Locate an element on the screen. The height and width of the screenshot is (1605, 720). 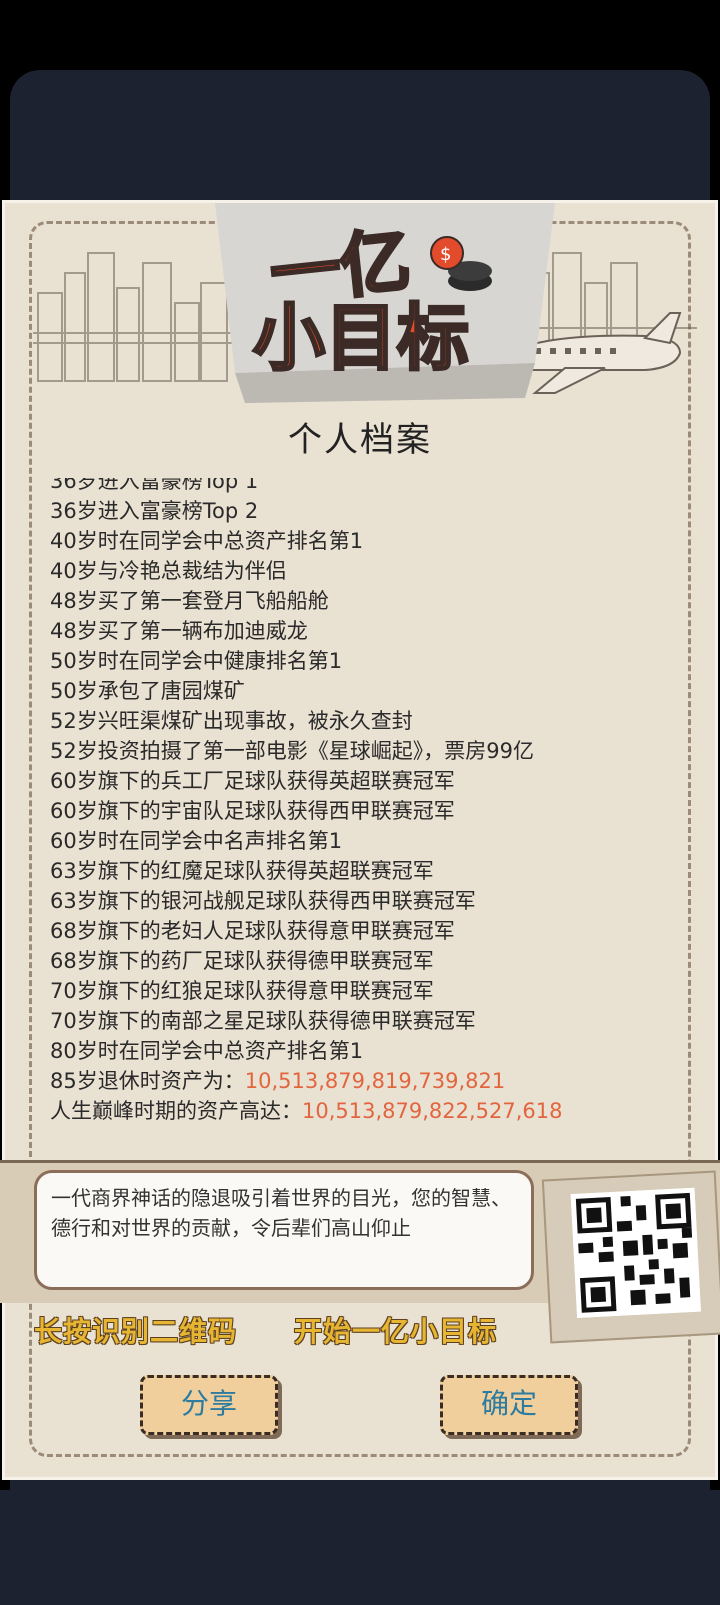
list-item: 60岁旗下的宇宙队足球队获得西甲联赛冠军 is located at coordinates (252, 811).